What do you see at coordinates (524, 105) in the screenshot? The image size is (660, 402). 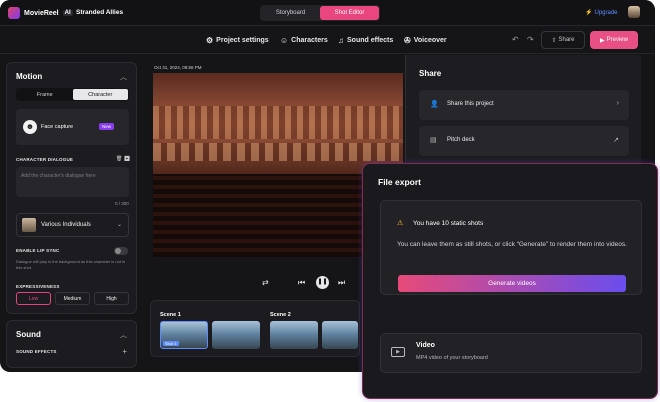 I see `share-project-row: 👤 Share this project ›` at bounding box center [524, 105].